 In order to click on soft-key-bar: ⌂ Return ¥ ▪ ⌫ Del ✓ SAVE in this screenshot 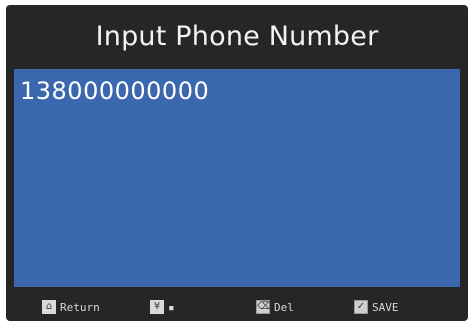, I will do `click(237, 305)`.